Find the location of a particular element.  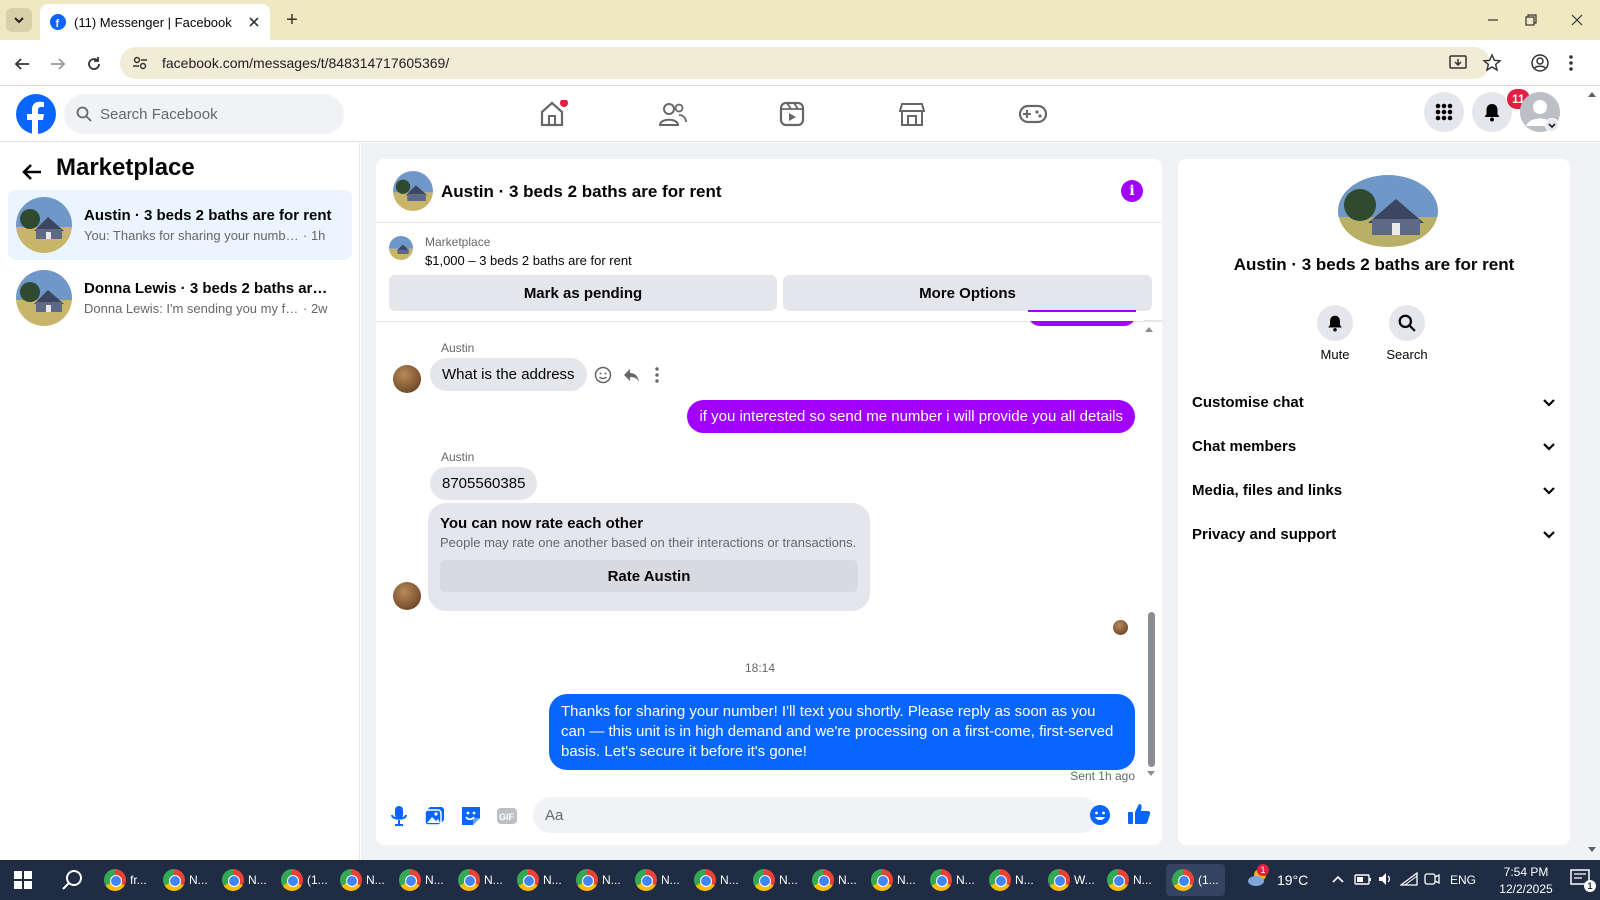

browser-menu-button is located at coordinates (1571, 63).